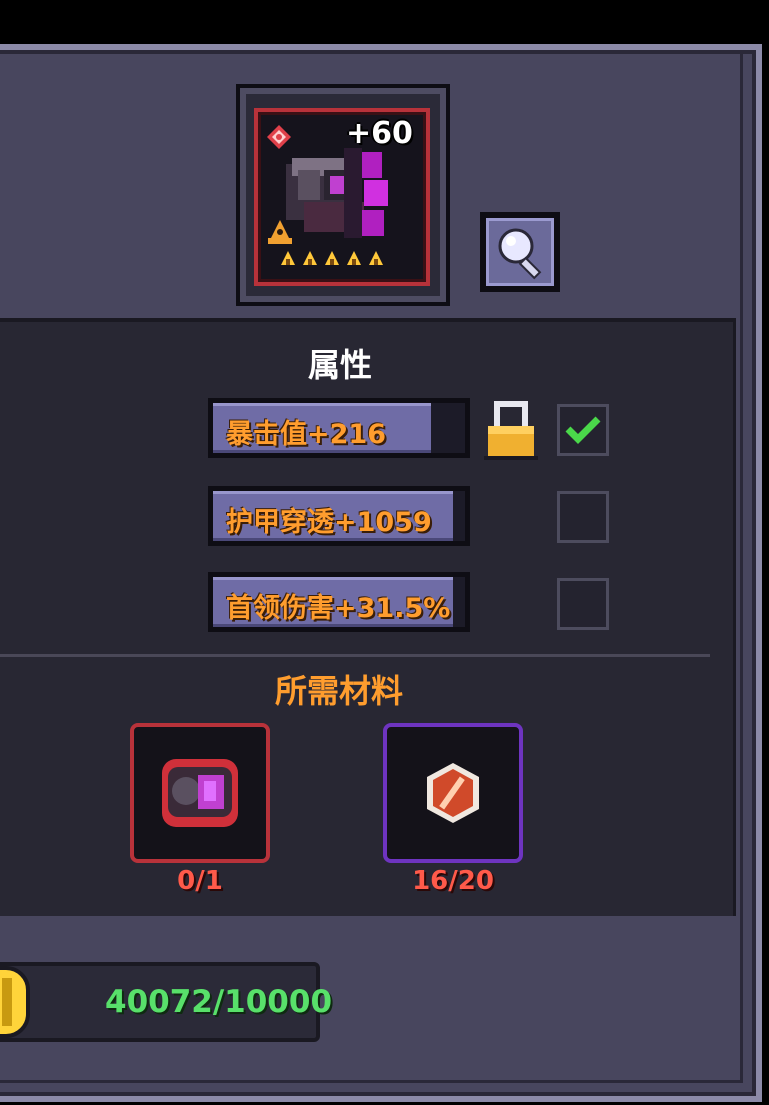 This screenshot has width=769, height=1105. Describe the element at coordinates (219, 1002) in the screenshot. I see `gold-amount: 40072/10000` at that location.